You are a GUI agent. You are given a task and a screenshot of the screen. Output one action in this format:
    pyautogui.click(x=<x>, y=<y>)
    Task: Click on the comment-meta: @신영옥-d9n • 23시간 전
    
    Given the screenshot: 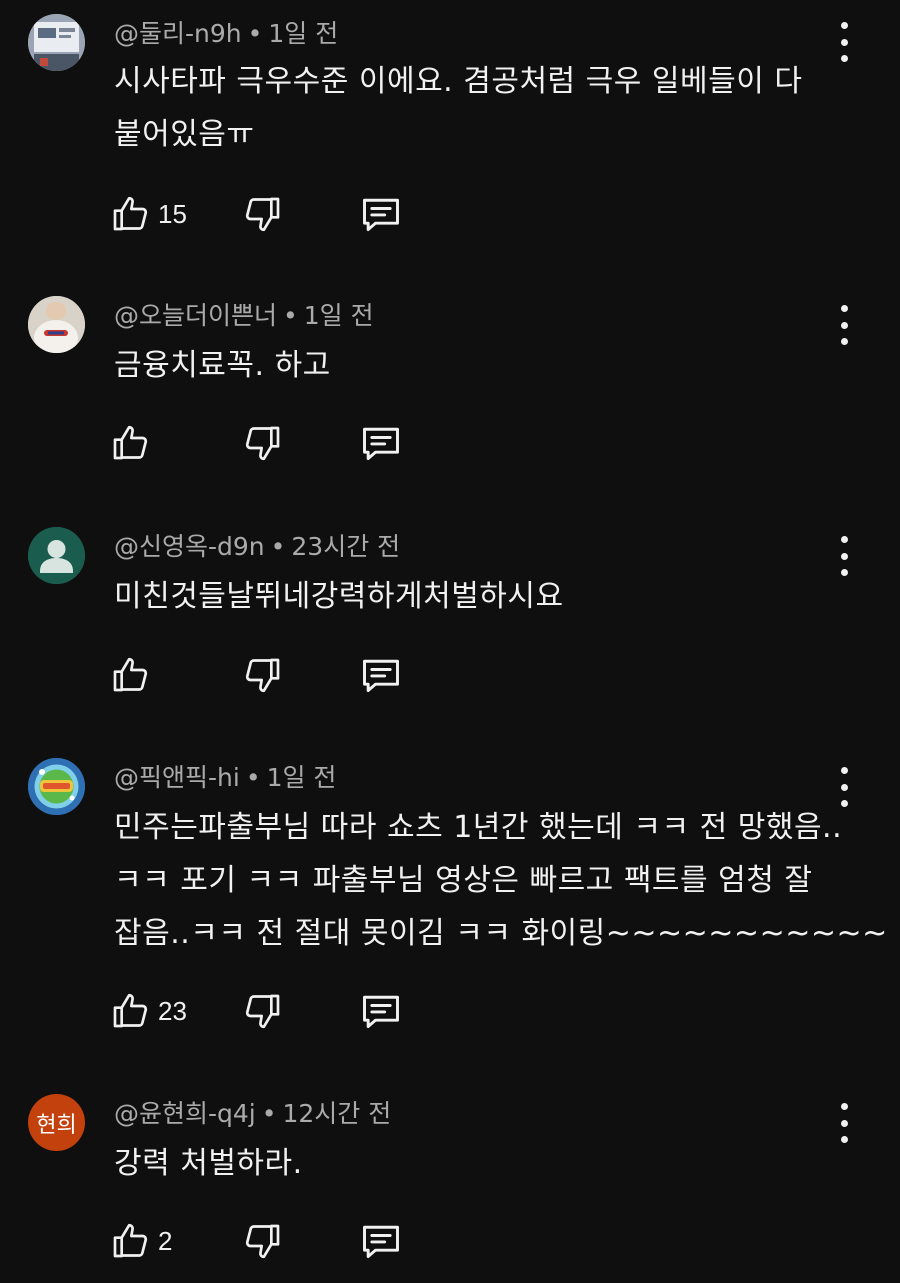 What is the action you would take?
    pyautogui.click(x=257, y=547)
    